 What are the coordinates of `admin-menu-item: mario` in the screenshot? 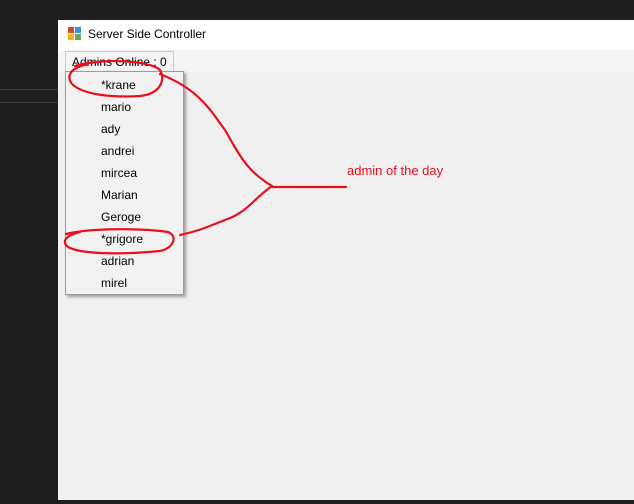 It's located at (124, 107).